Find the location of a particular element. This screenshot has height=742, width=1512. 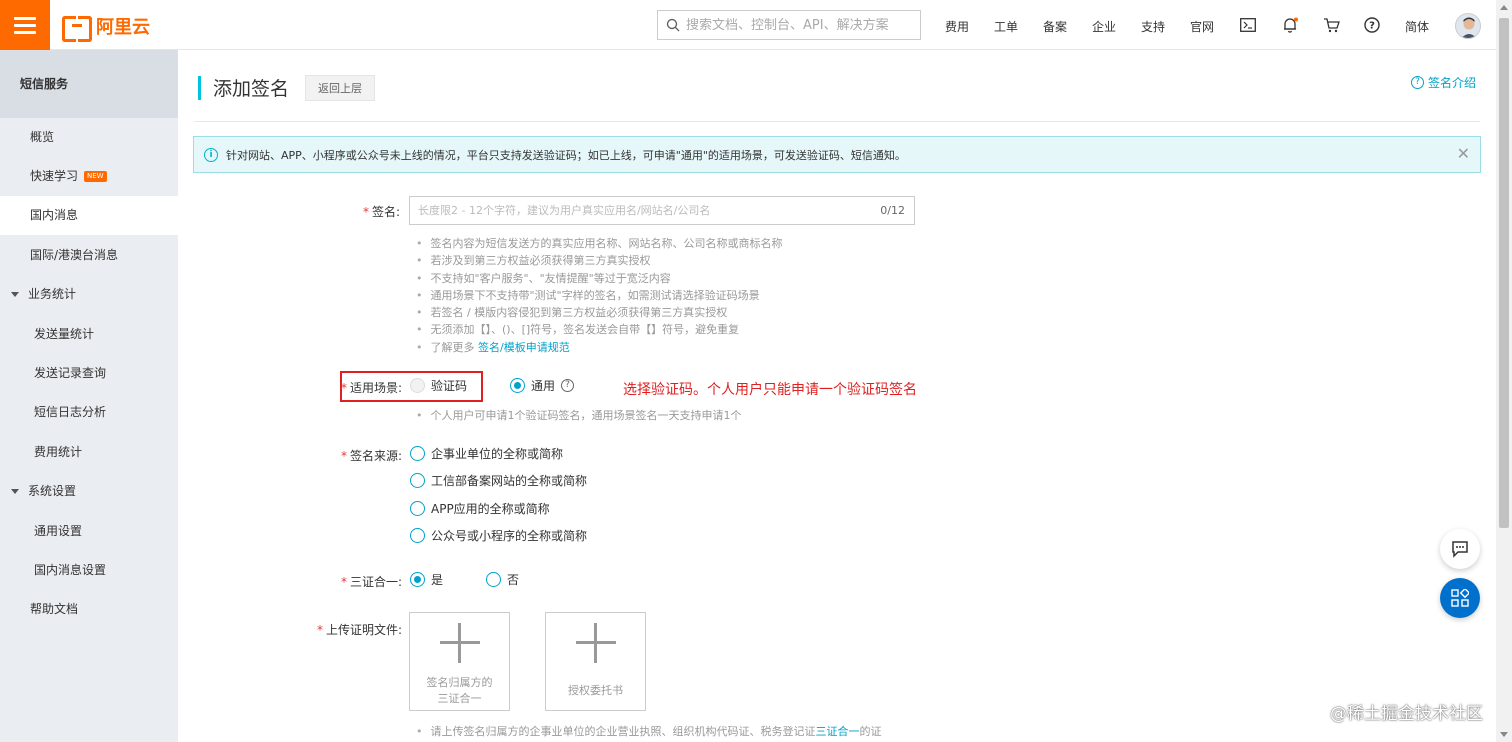

search-box is located at coordinates (789, 25).